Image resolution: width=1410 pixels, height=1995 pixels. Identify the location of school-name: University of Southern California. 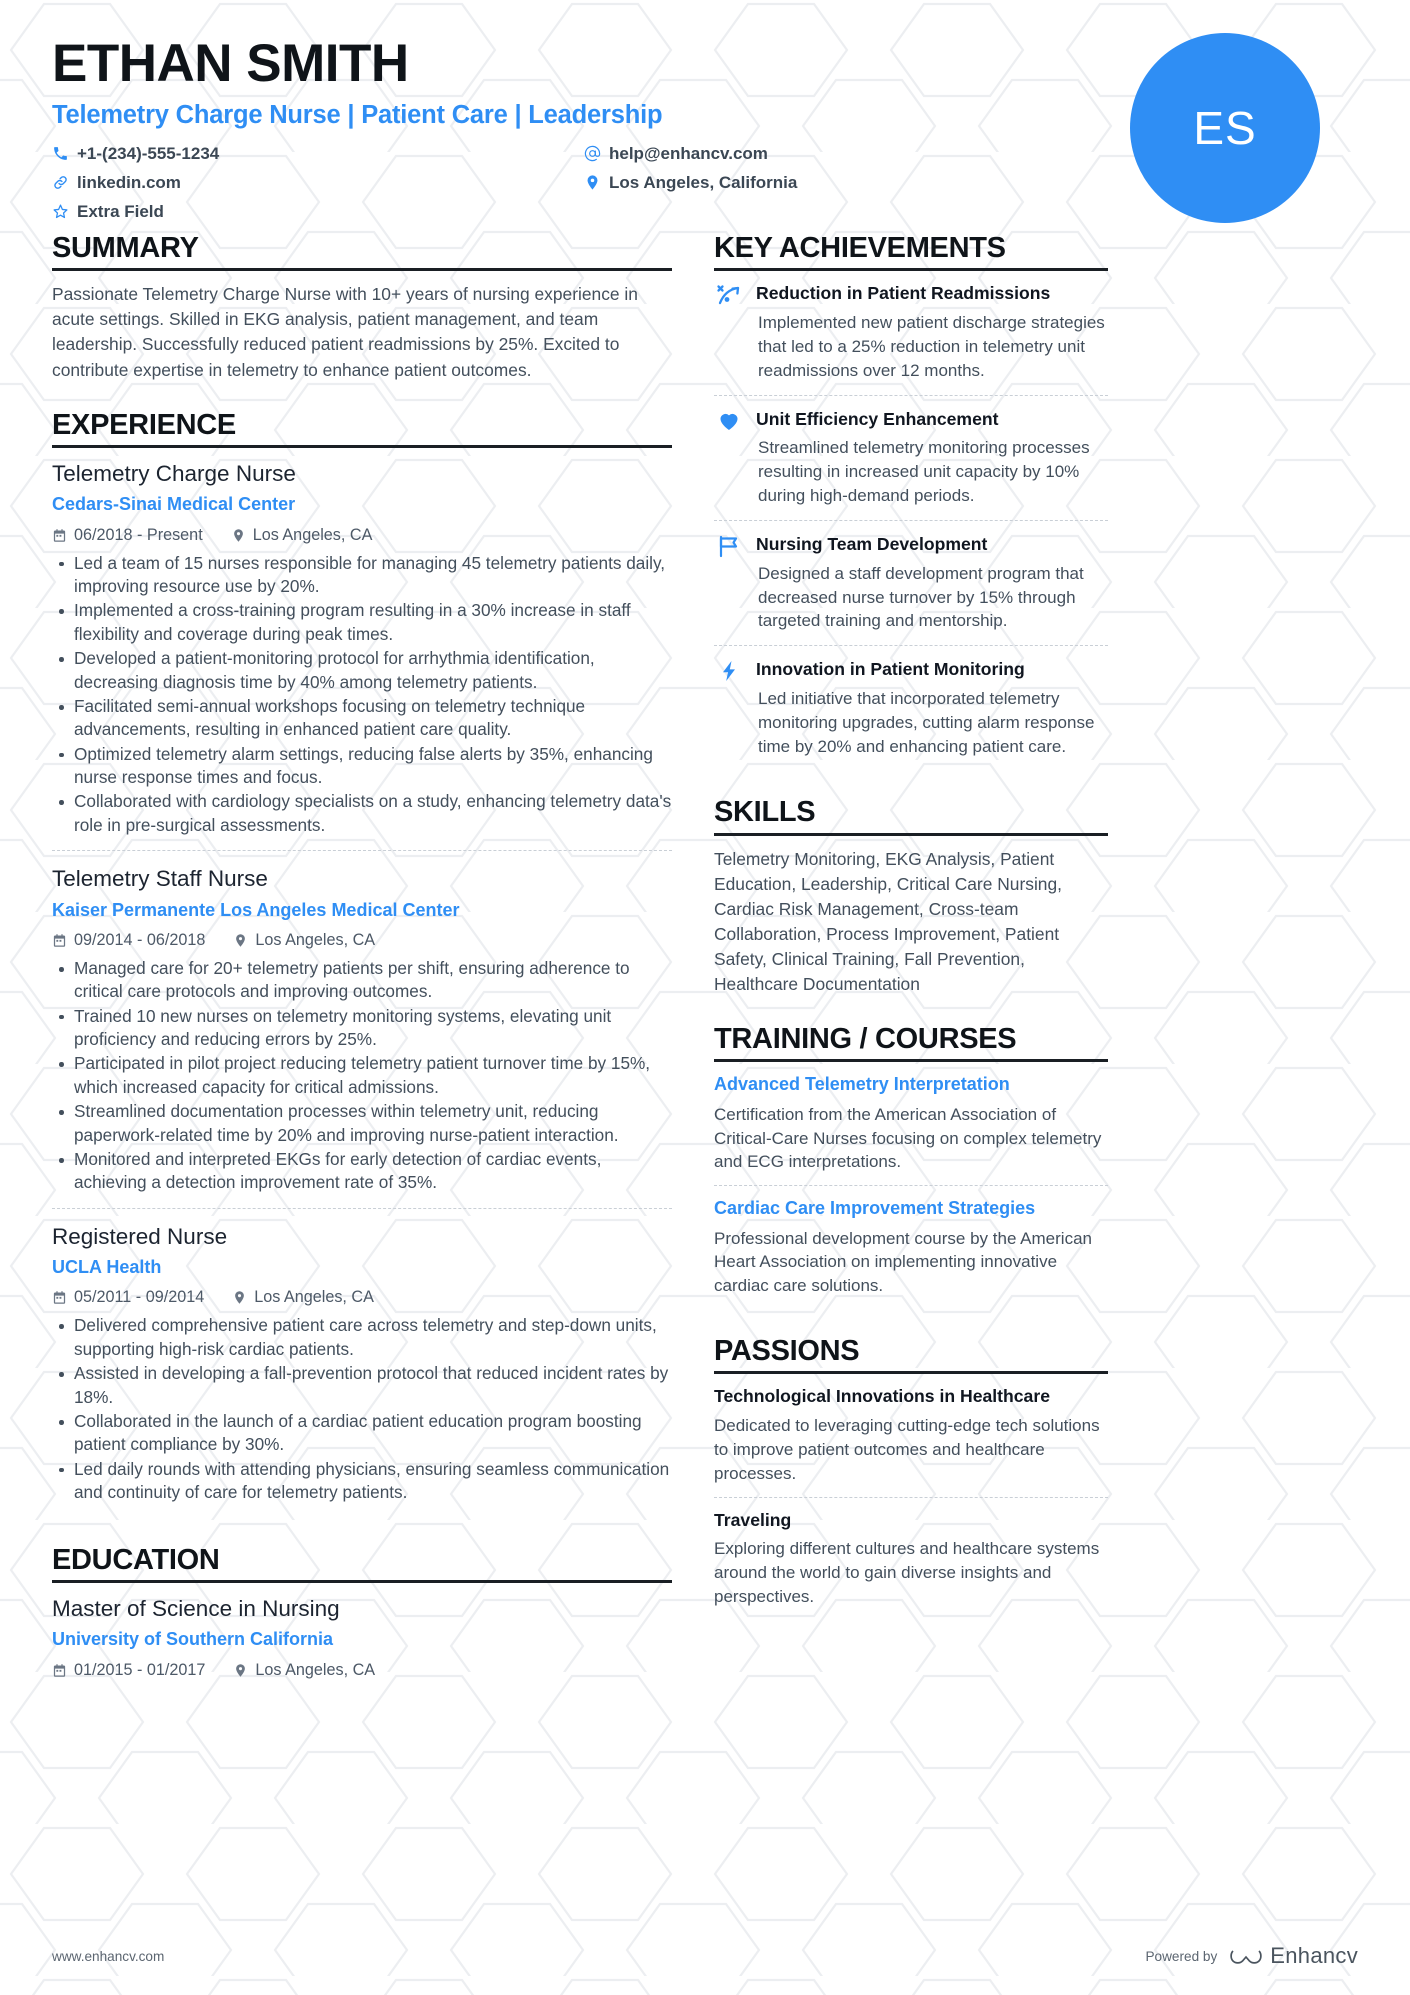
(362, 1639).